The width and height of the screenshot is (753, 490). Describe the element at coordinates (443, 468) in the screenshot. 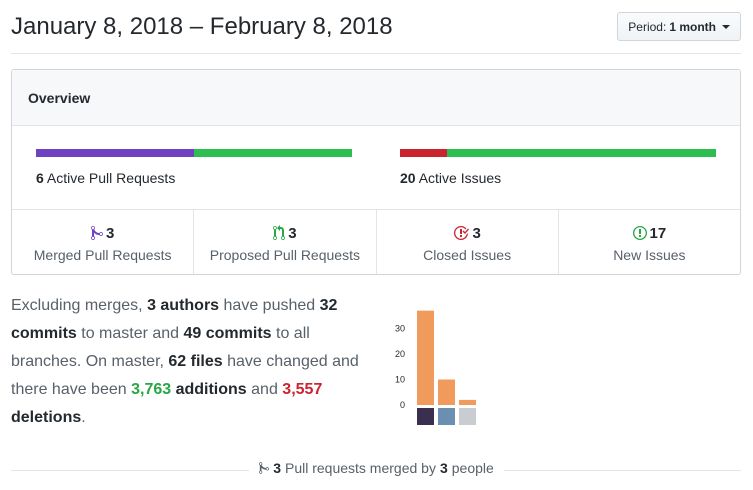

I see `people-count: 3` at that location.